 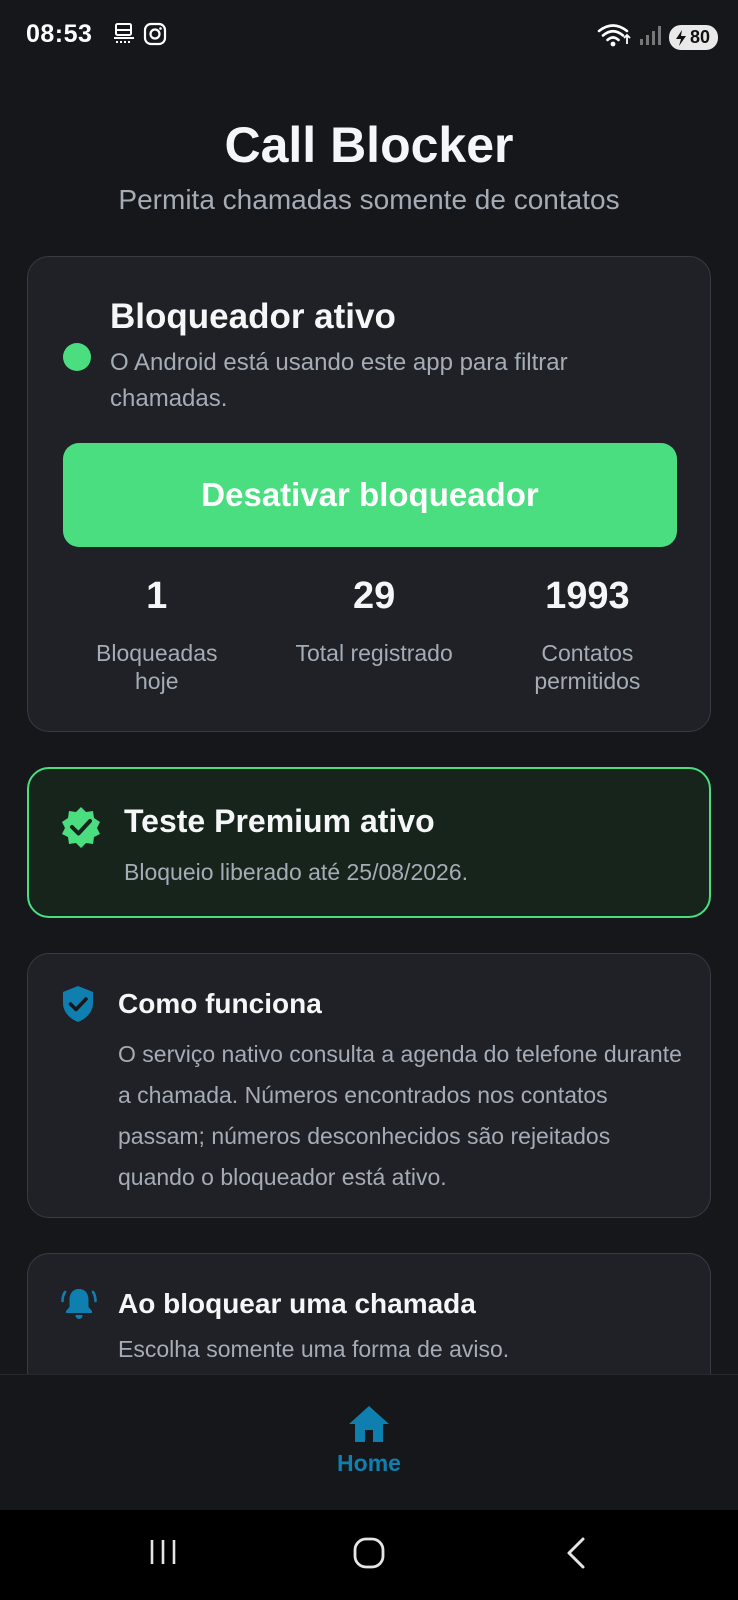 What do you see at coordinates (374, 653) in the screenshot?
I see `stat-label: Total registrado` at bounding box center [374, 653].